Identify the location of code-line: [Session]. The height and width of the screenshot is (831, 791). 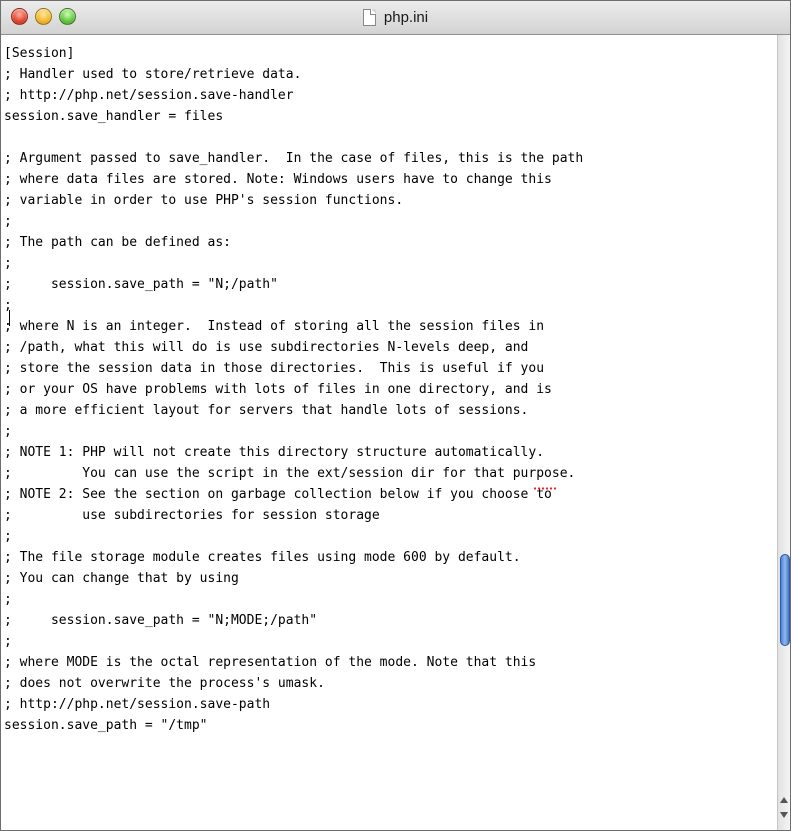
(39, 53).